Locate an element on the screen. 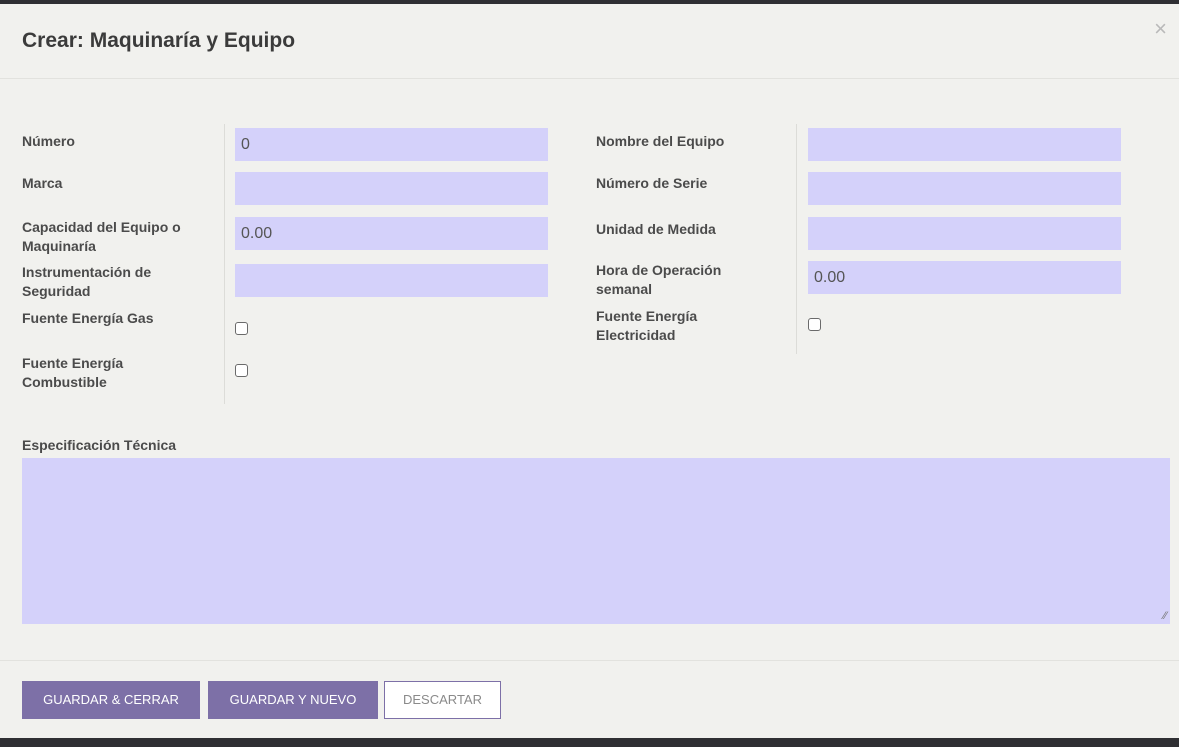 The width and height of the screenshot is (1179, 747). close-icon: × is located at coordinates (1160, 29).